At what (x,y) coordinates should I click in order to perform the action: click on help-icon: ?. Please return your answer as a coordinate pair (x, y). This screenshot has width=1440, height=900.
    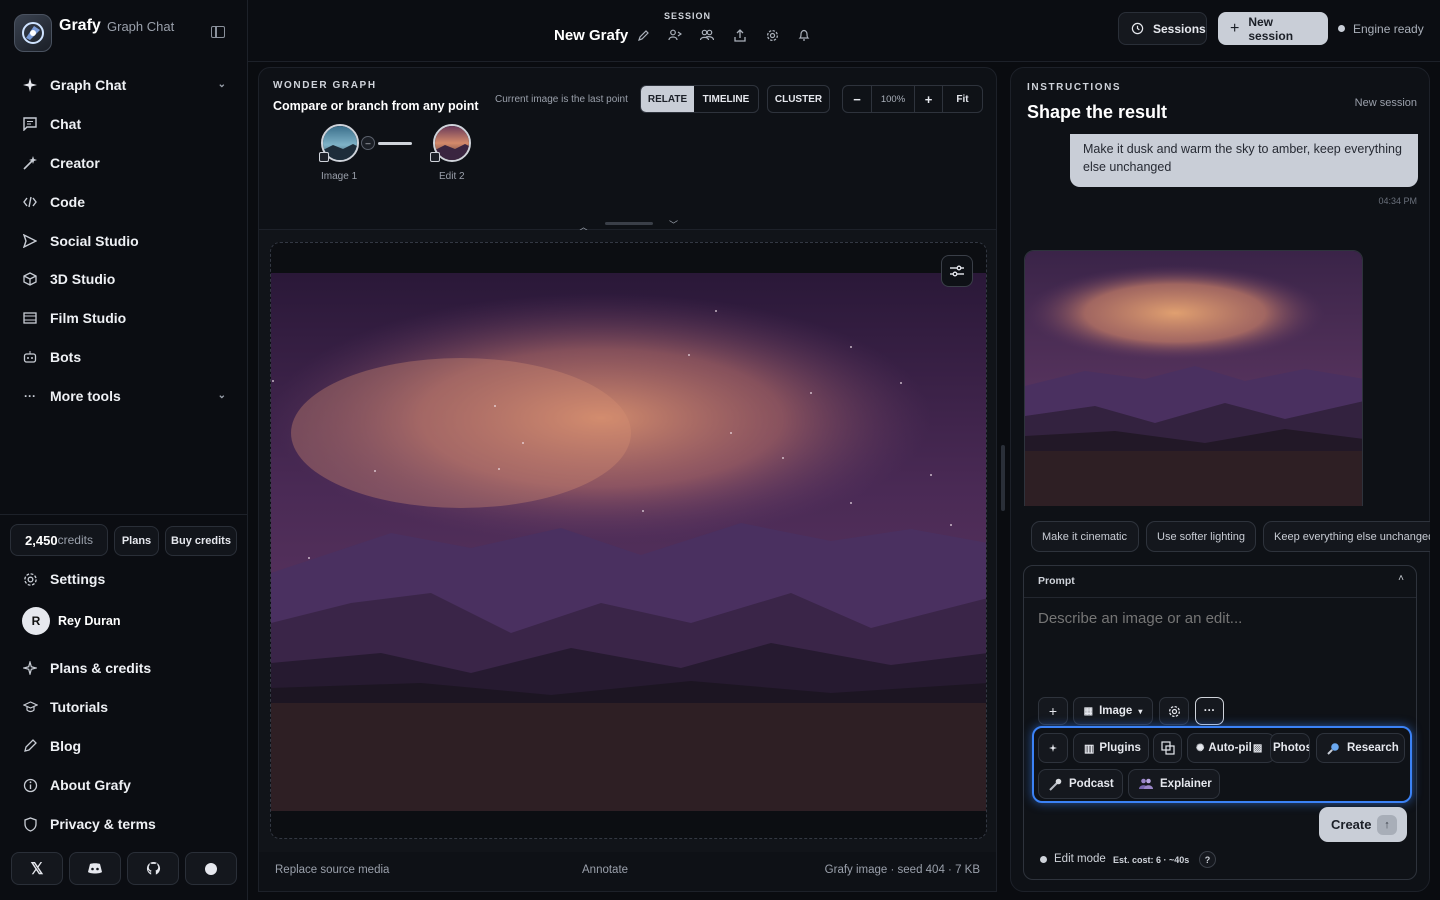
    Looking at the image, I should click on (1207, 859).